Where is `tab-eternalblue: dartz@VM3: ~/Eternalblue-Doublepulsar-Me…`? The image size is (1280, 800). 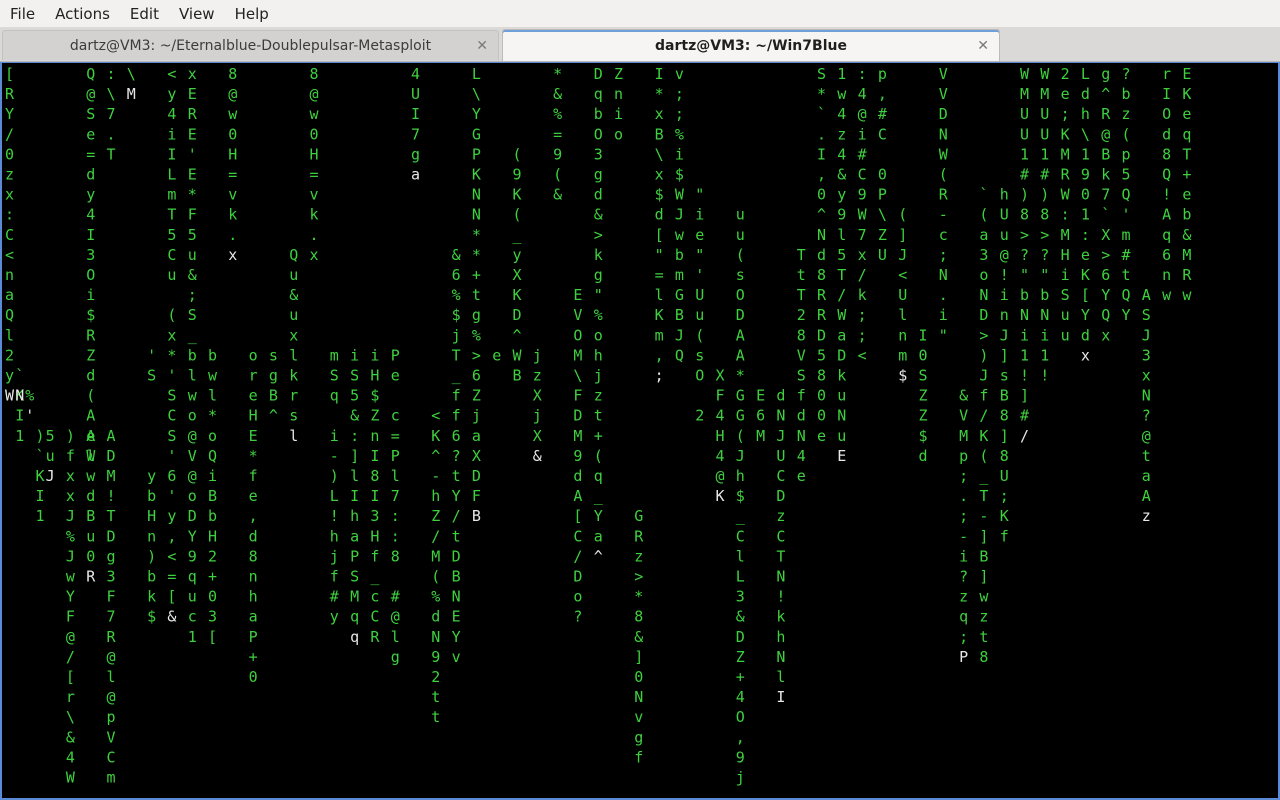
tab-eternalblue: dartz@VM3: ~/Eternalblue-Doublepulsar-Me… is located at coordinates (250, 45).